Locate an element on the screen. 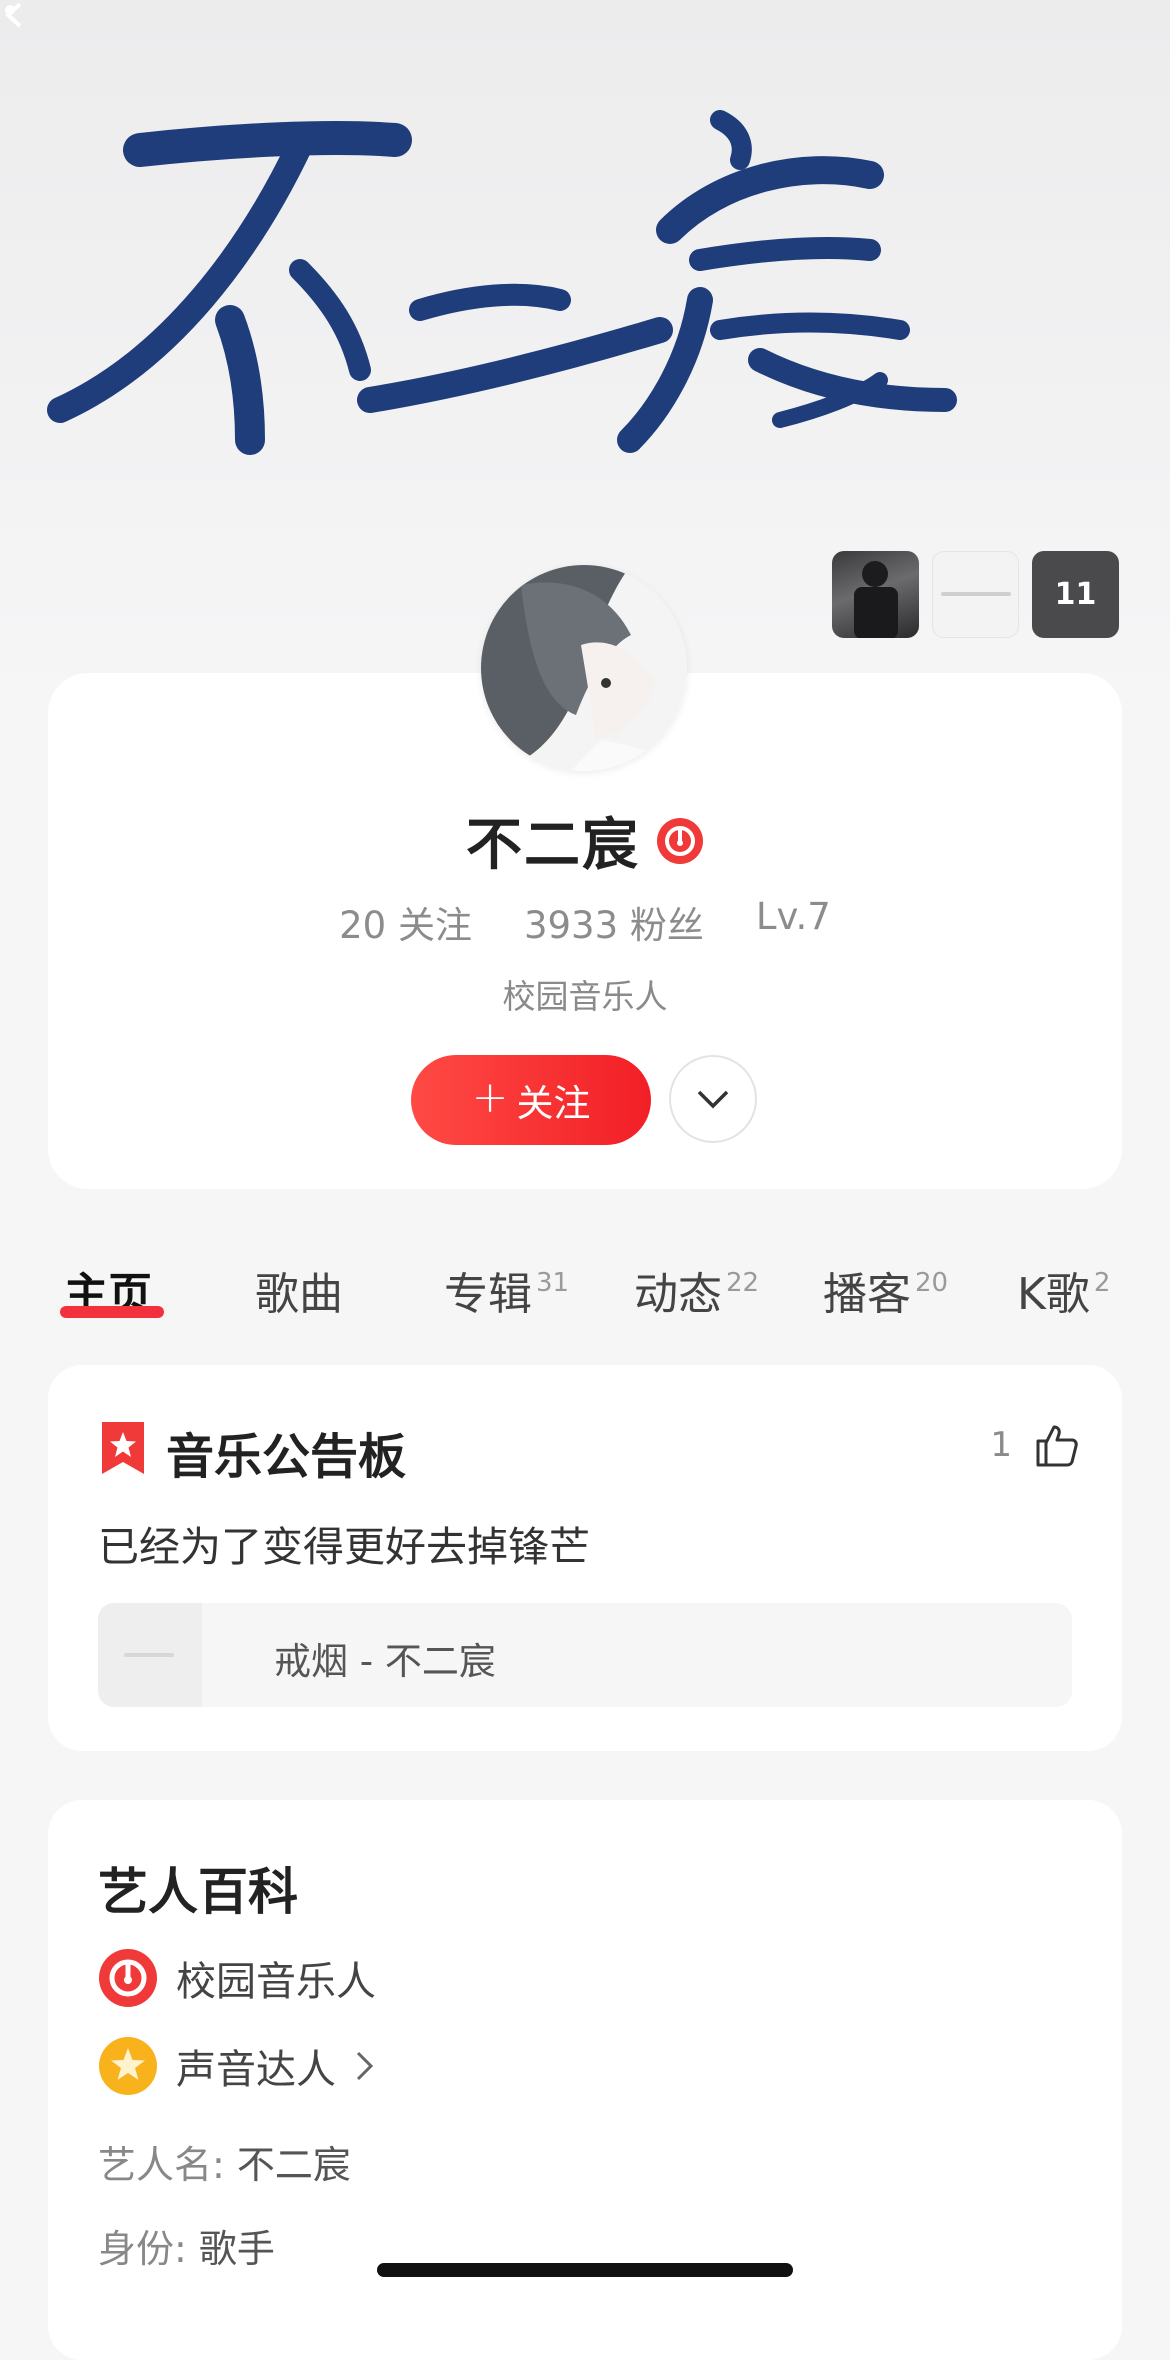  song-row: 戒烟 - 不二宸 is located at coordinates (585, 1655).